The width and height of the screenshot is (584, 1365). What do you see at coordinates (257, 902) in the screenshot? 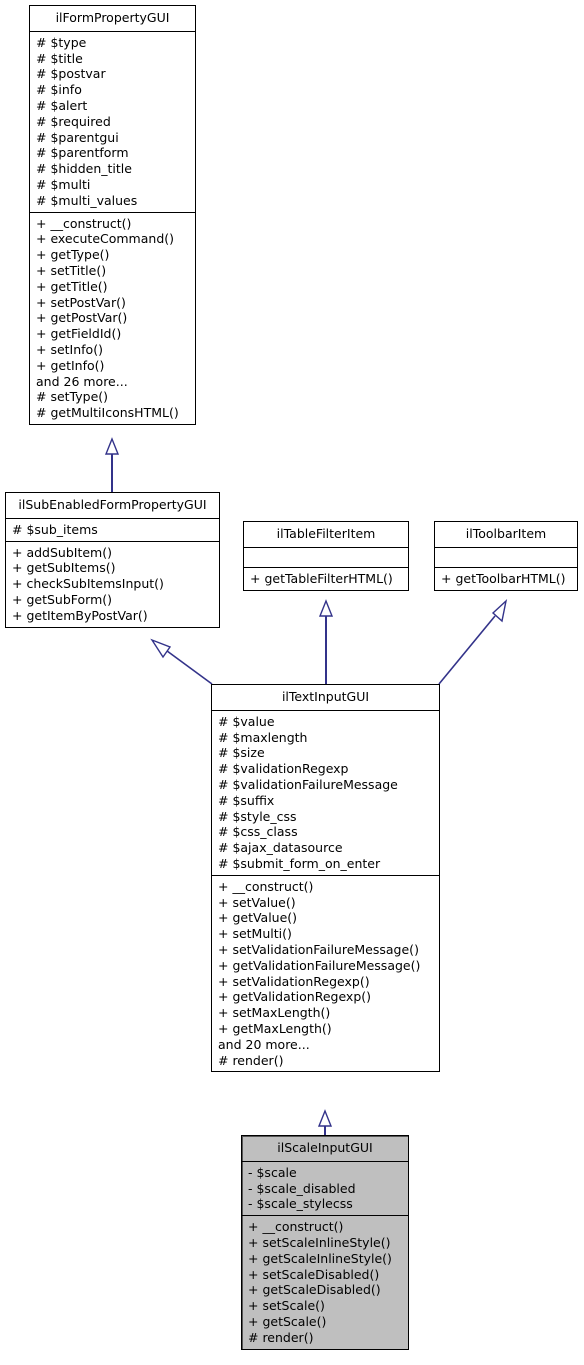
I see `class-operation: + setValue()` at bounding box center [257, 902].